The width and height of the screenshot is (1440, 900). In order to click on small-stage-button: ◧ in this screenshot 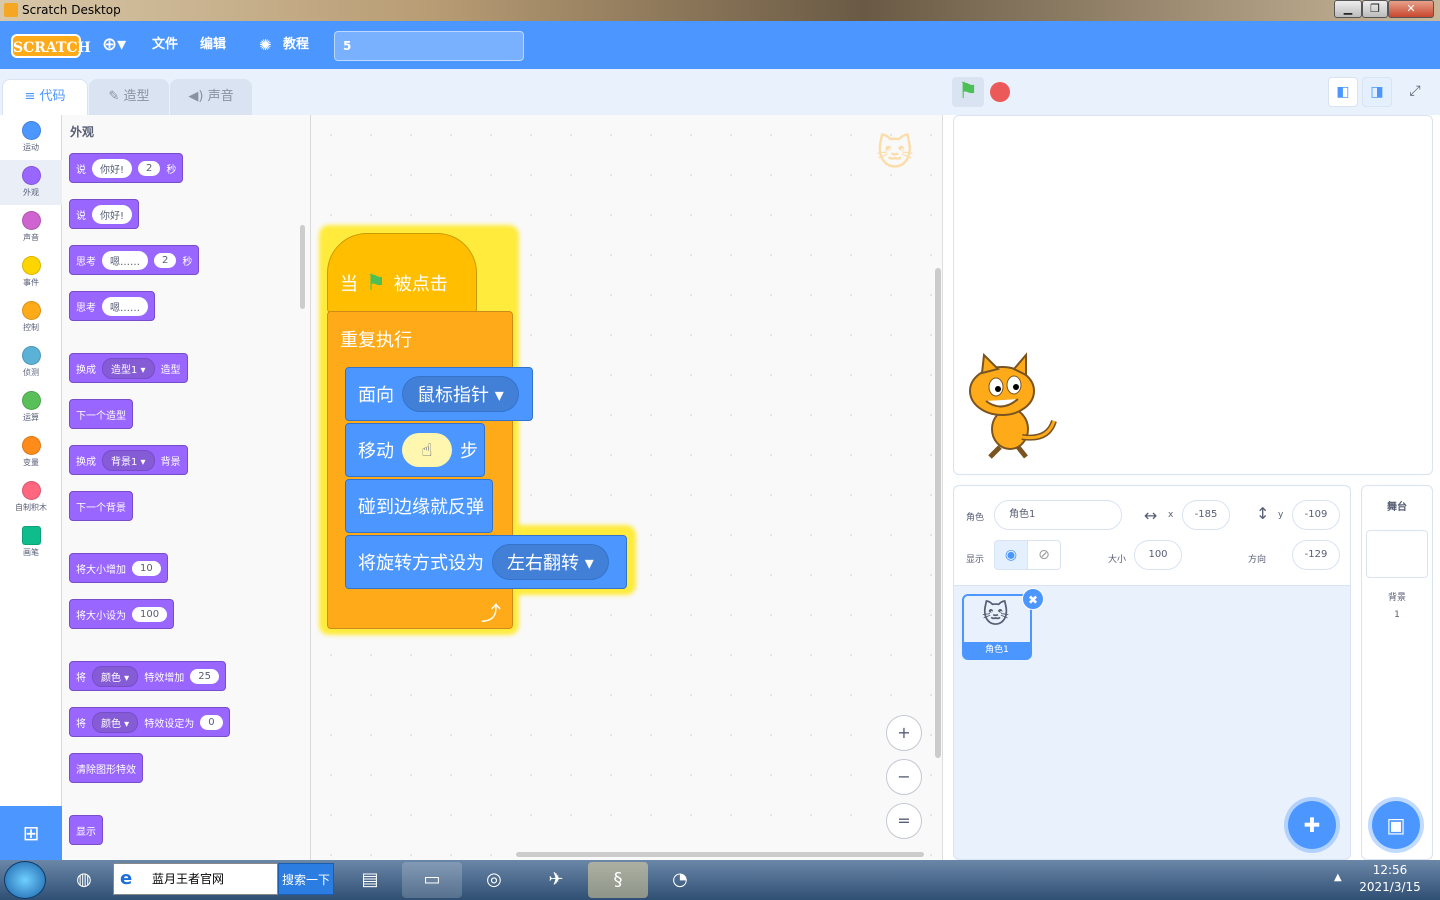, I will do `click(1343, 92)`.